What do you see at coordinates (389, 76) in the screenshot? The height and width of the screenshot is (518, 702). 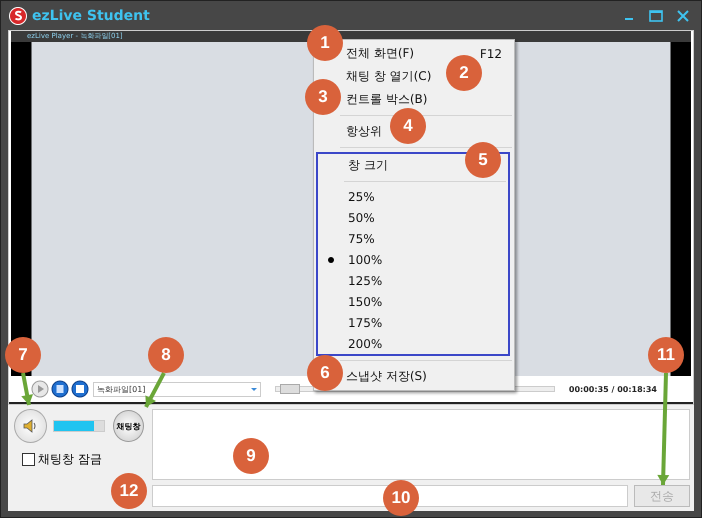 I see `menu-item: 채팅 창 열기(C)` at bounding box center [389, 76].